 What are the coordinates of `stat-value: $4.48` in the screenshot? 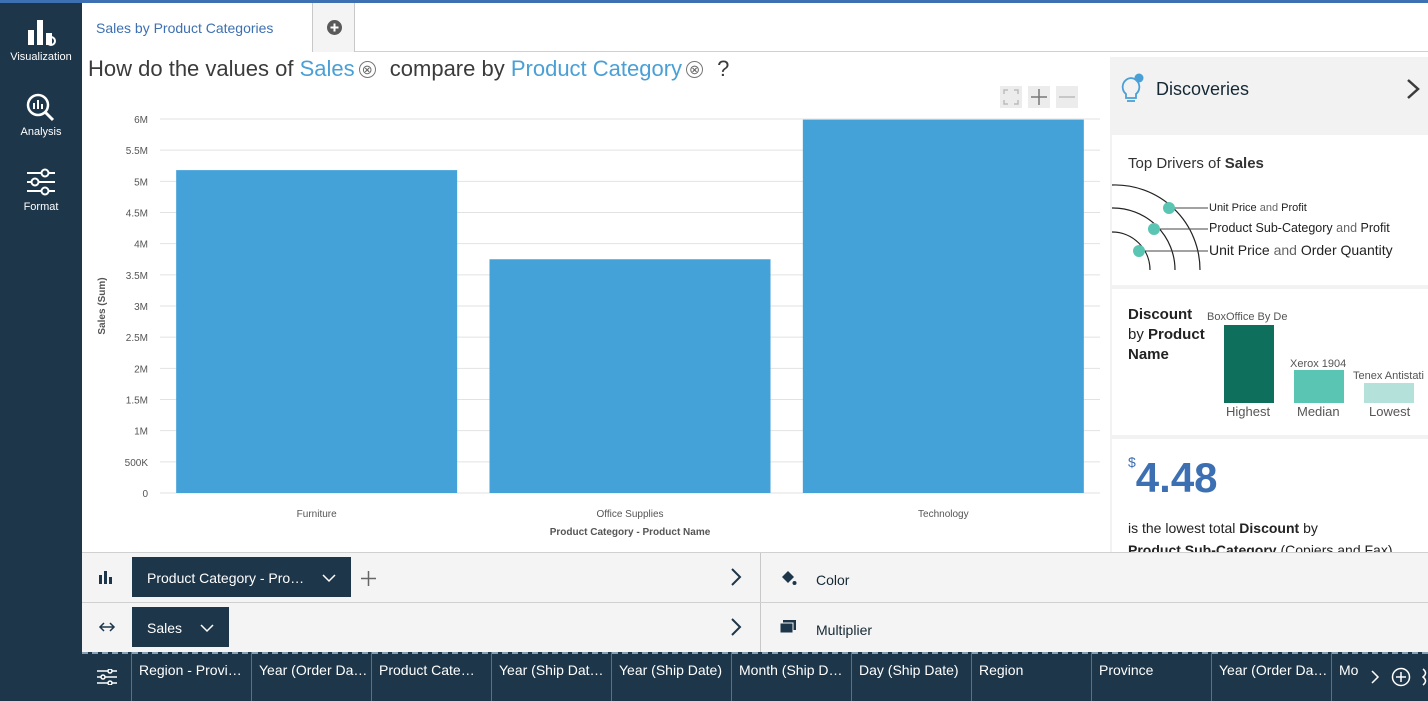 It's located at (1173, 478).